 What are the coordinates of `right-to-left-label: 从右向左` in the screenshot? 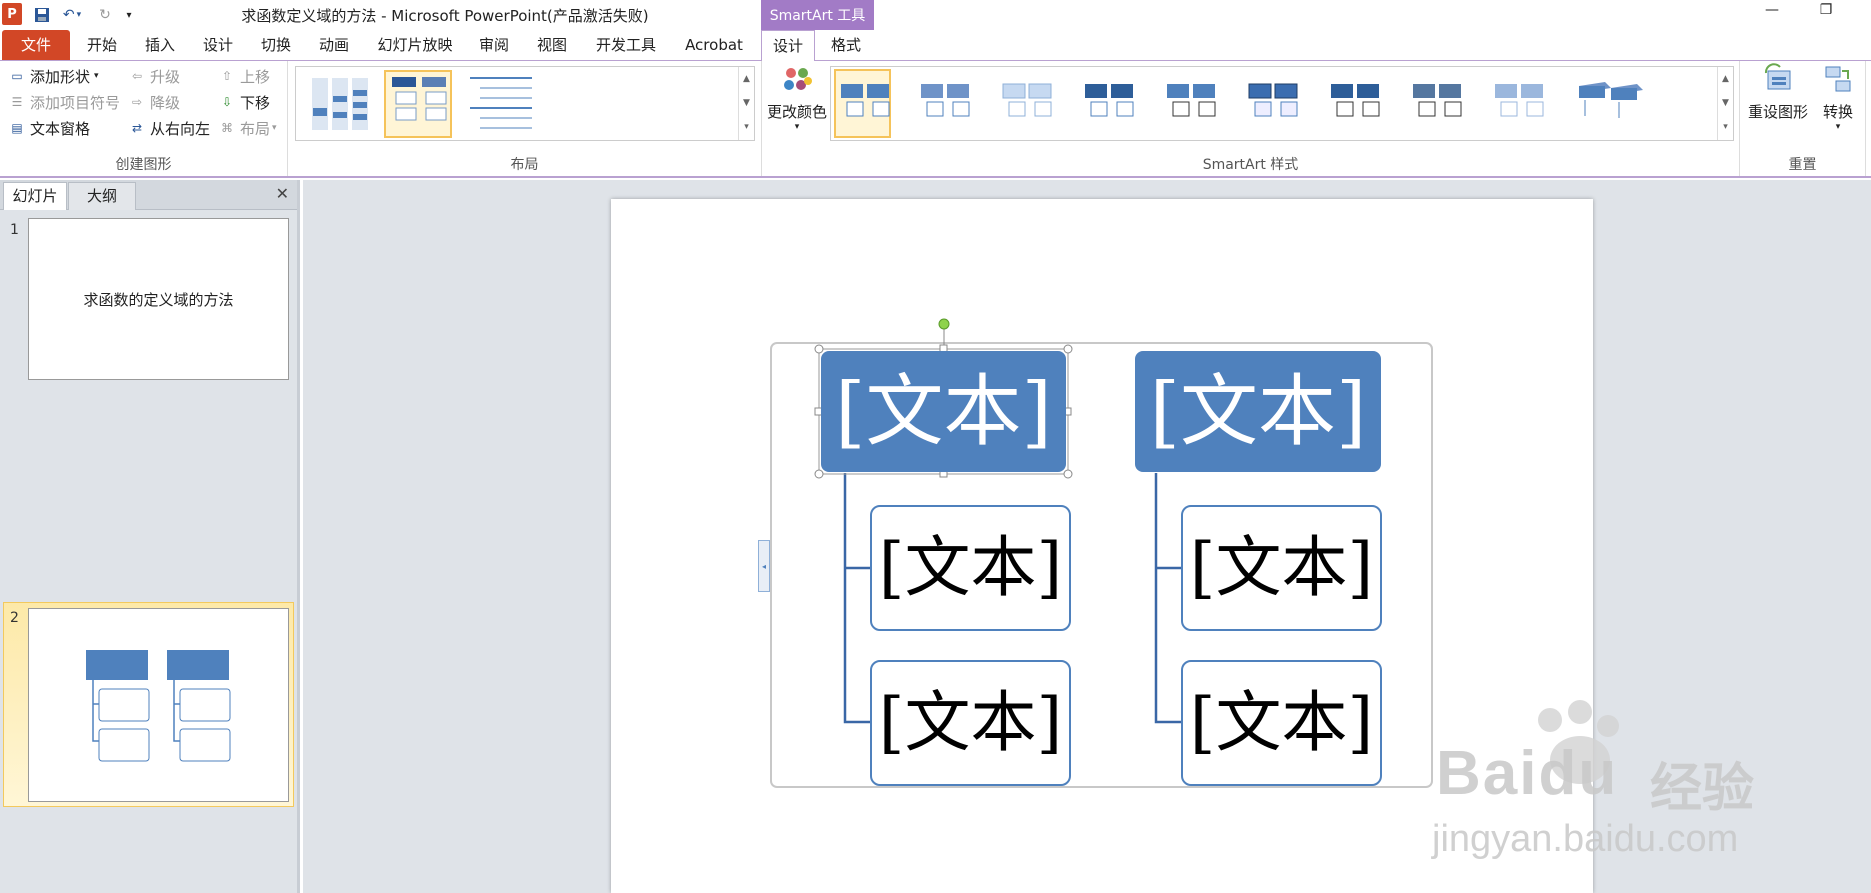 It's located at (180, 128).